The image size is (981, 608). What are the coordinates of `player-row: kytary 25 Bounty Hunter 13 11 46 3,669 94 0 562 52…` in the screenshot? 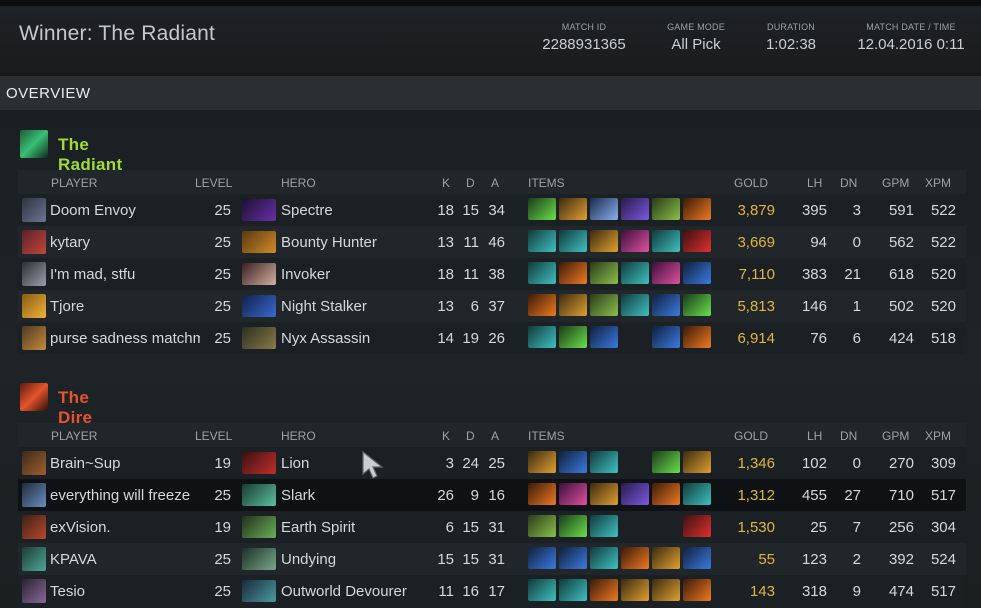 It's located at (492, 242).